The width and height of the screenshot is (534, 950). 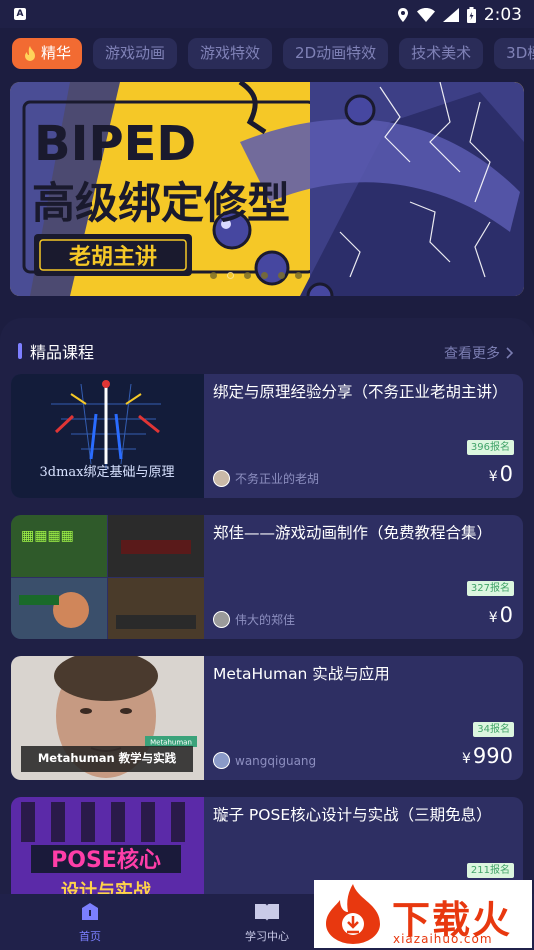 What do you see at coordinates (115, 144) in the screenshot?
I see `banner-title: BIPED` at bounding box center [115, 144].